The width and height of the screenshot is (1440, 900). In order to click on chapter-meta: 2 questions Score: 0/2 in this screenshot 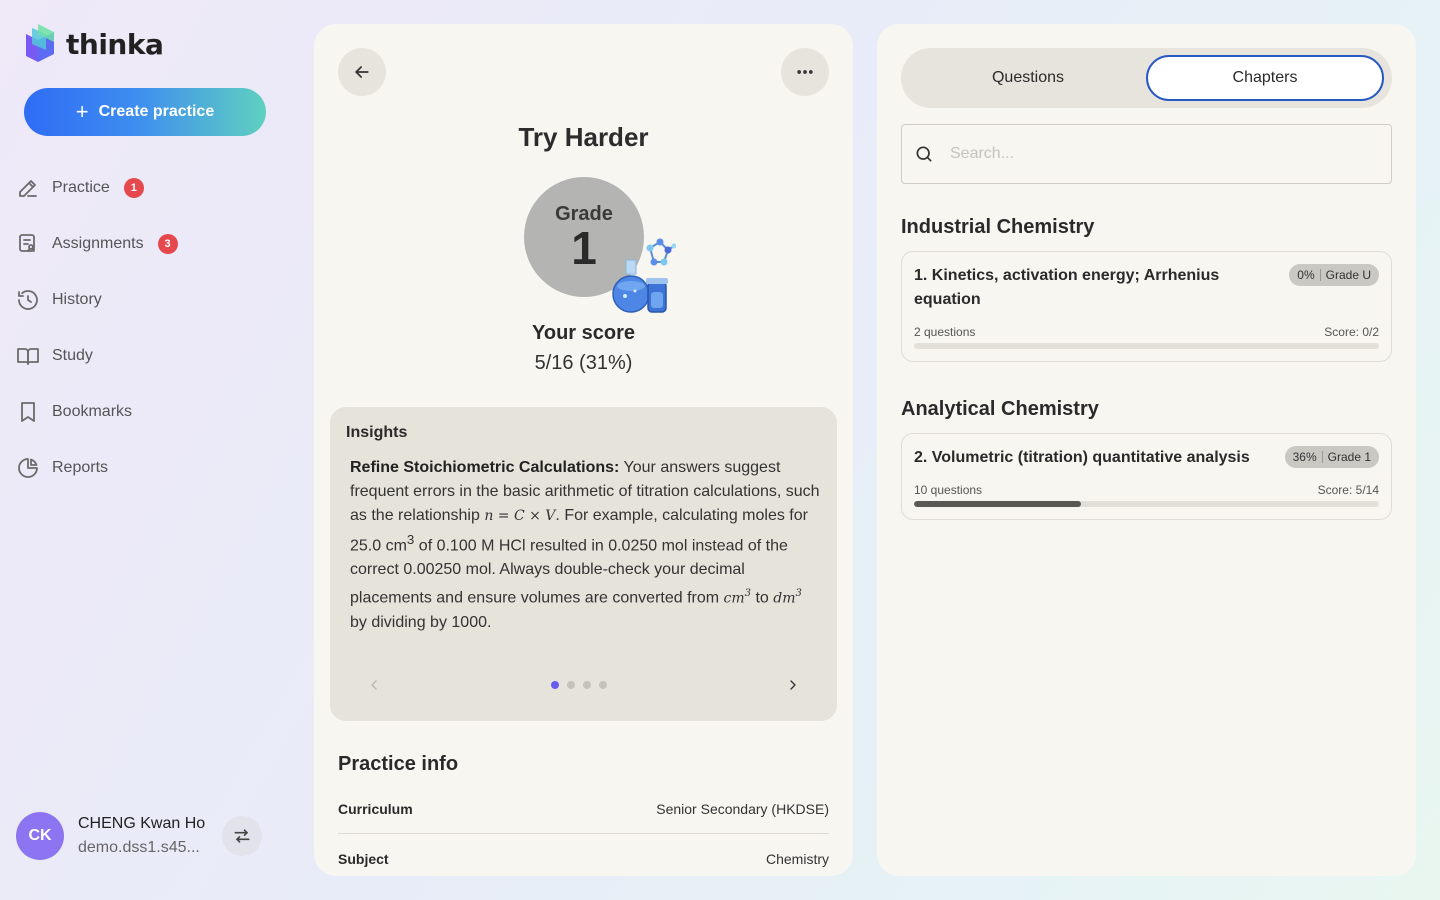, I will do `click(1146, 332)`.